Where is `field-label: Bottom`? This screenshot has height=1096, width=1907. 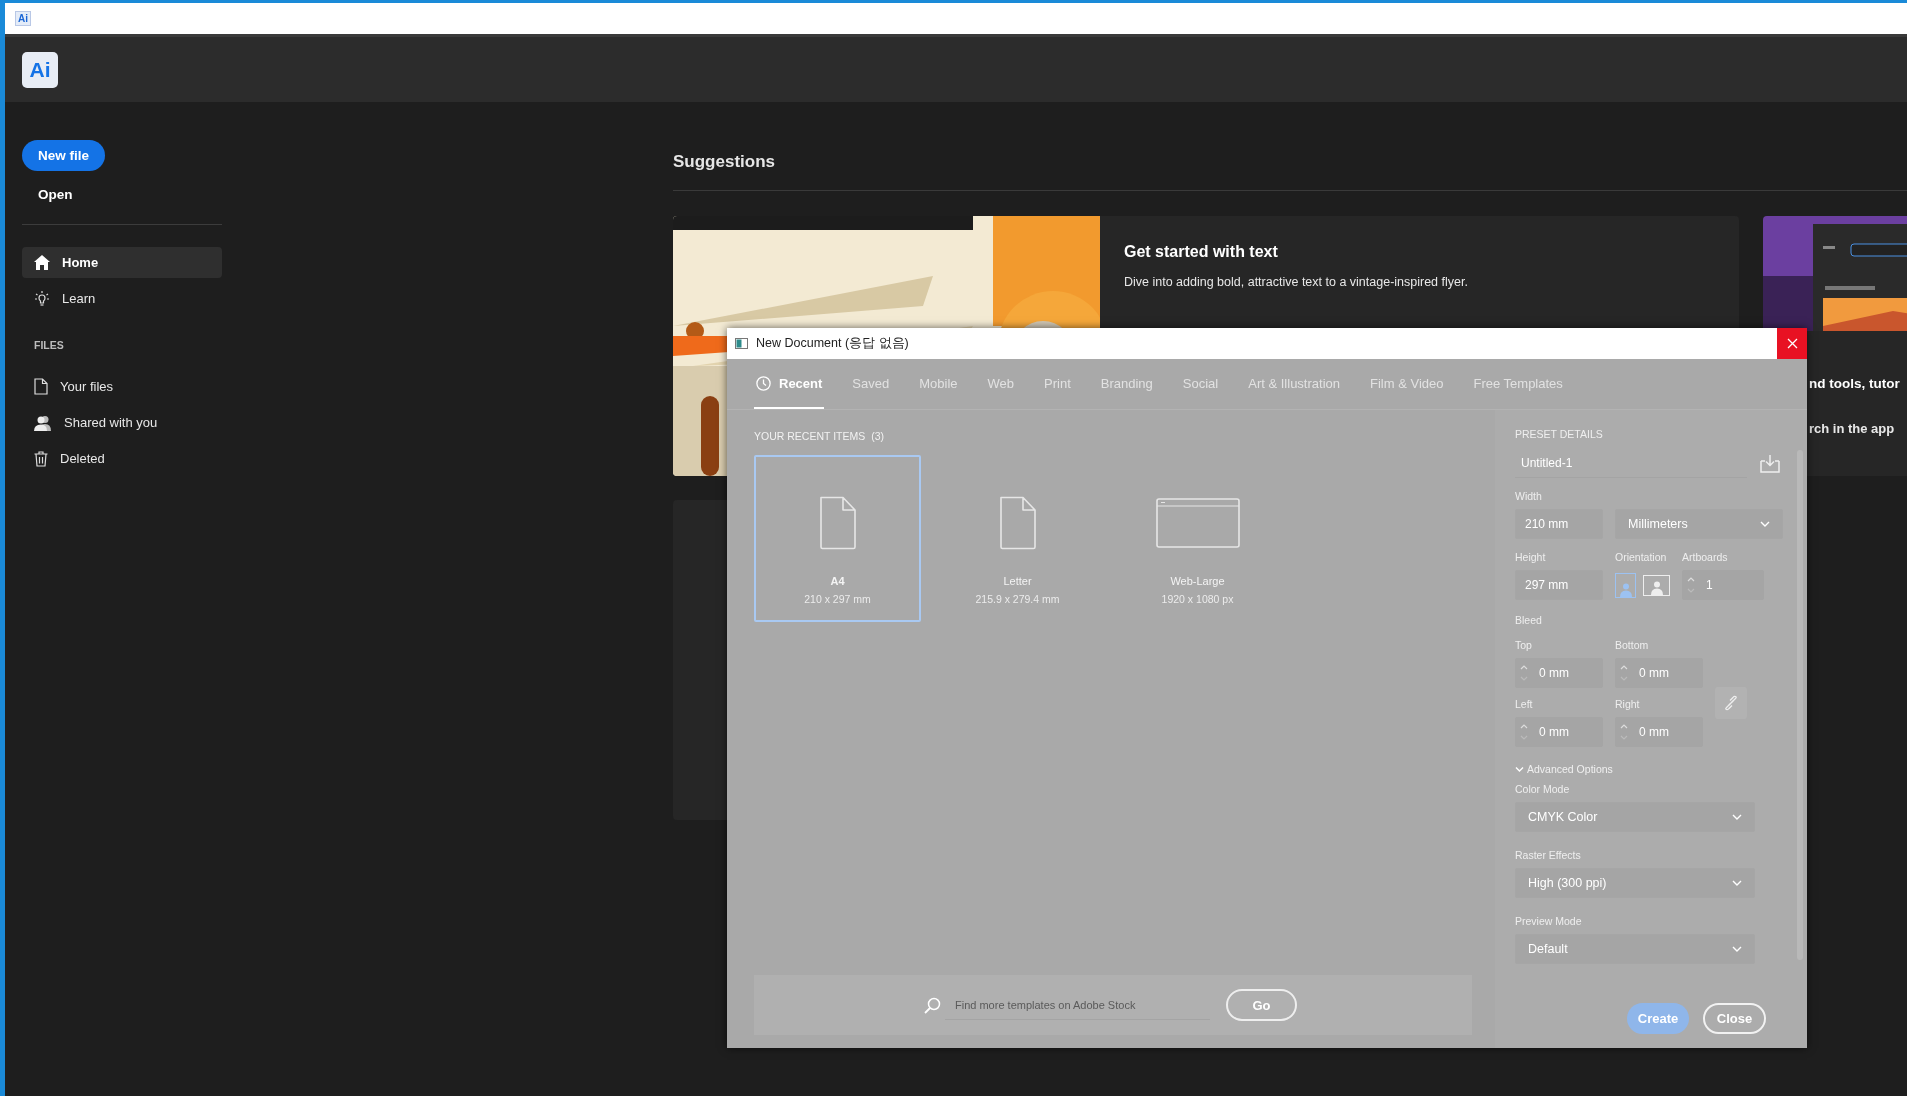 field-label: Bottom is located at coordinates (1632, 645).